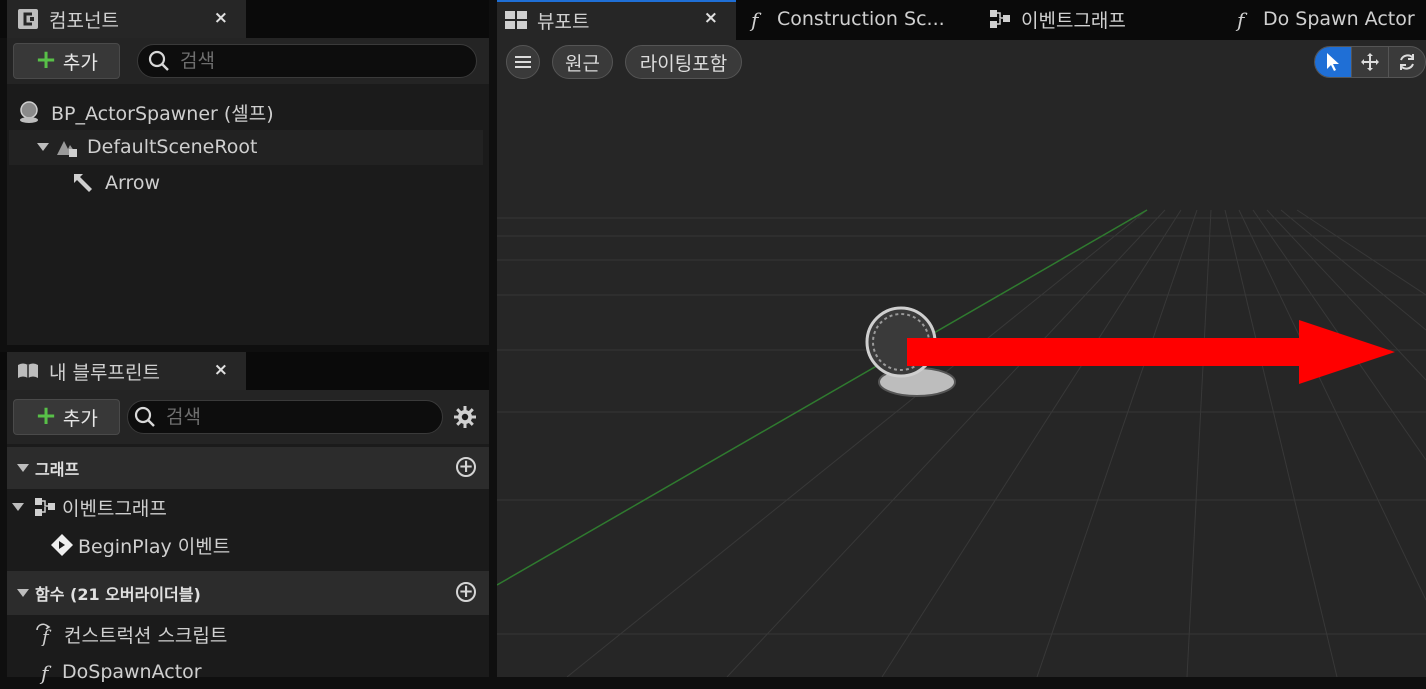  I want to click on construction-function-icon: f, so click(46, 634).